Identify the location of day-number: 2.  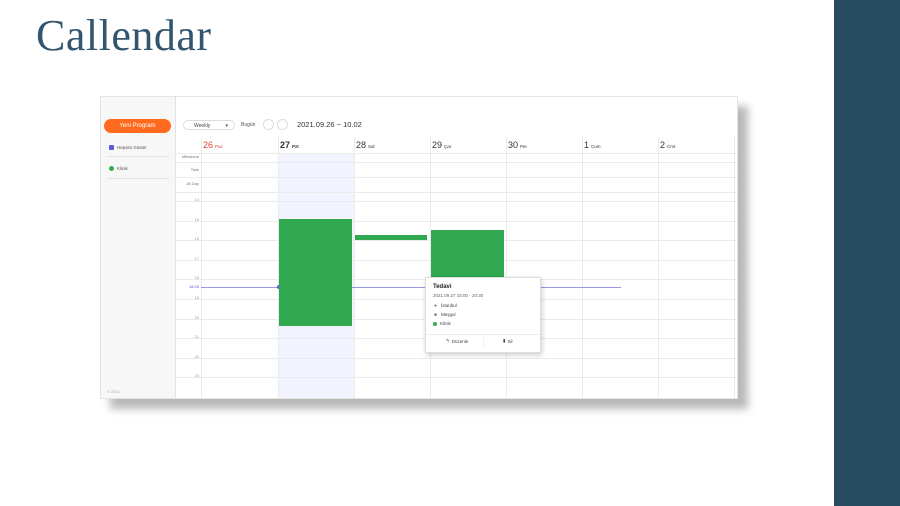
(663, 145).